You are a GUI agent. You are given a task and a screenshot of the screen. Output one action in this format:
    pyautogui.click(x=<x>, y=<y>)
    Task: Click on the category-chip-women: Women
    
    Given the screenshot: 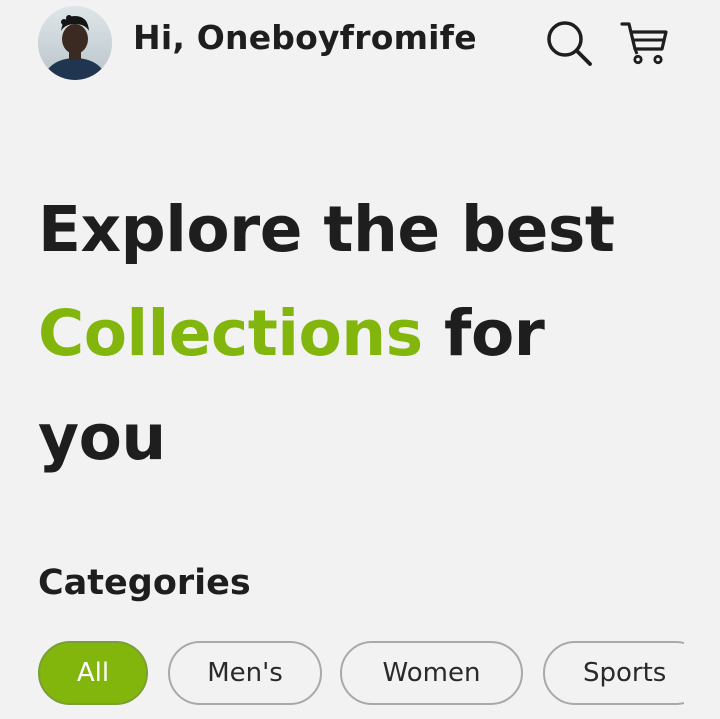 What is the action you would take?
    pyautogui.click(x=431, y=673)
    